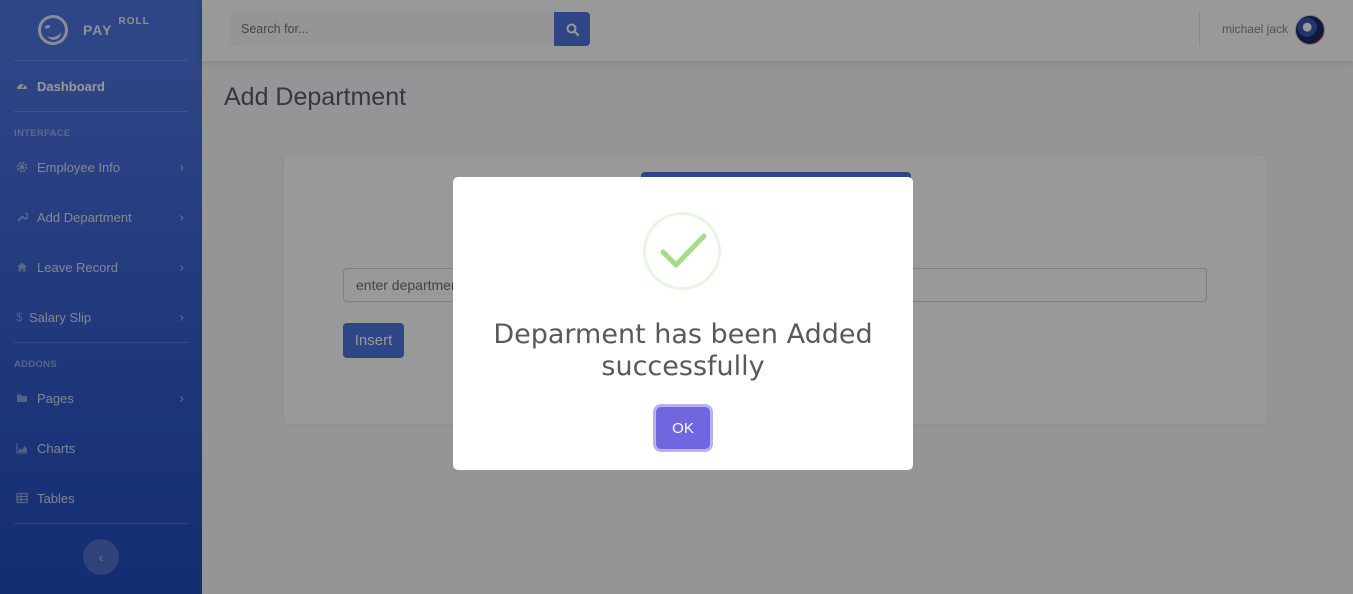  I want to click on dialog-message: Deparment has been Added successfully, so click(683, 350).